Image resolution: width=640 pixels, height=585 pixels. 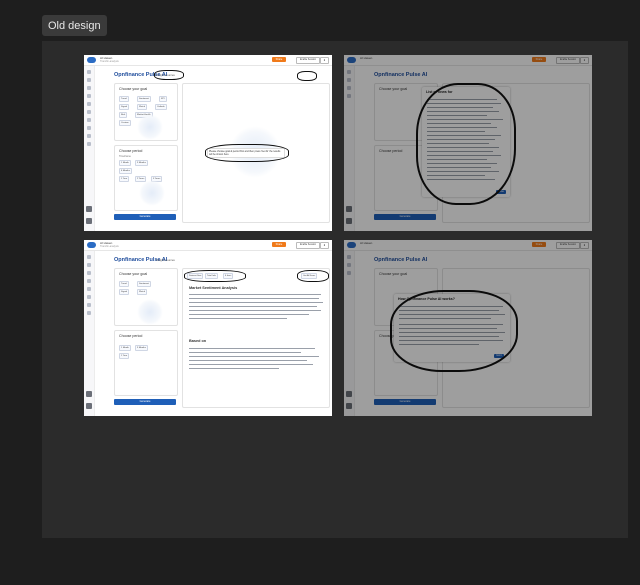 What do you see at coordinates (349, 148) in the screenshot?
I see `sidebar` at bounding box center [349, 148].